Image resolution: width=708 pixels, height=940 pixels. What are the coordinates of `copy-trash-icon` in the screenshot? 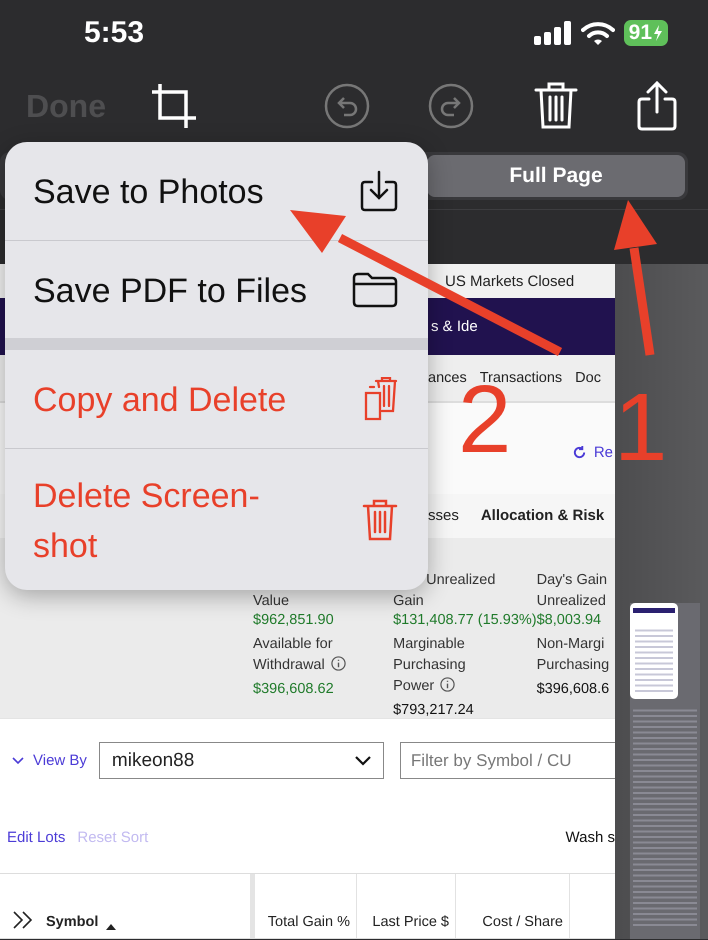 It's located at (380, 399).